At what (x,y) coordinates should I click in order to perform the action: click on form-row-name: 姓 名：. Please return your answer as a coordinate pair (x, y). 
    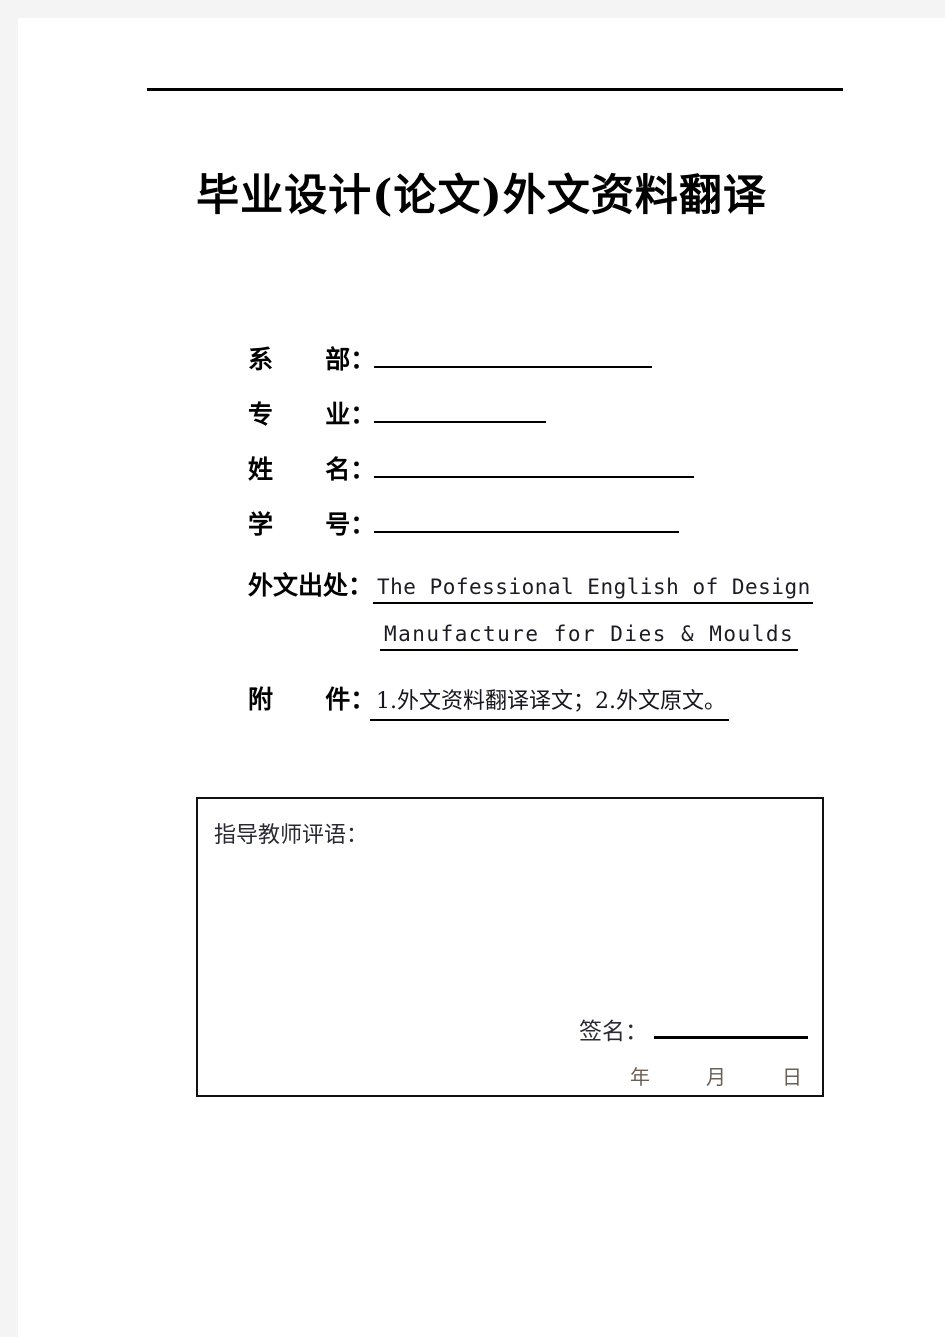
    Looking at the image, I should click on (596, 477).